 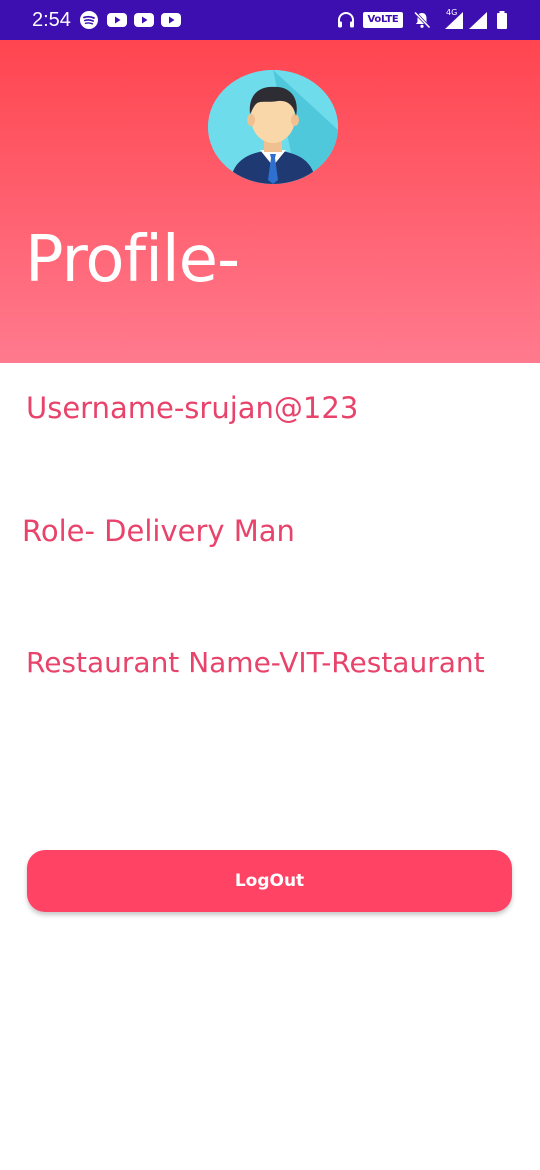 I want to click on username-text: Username-srujan@123, so click(x=192, y=408).